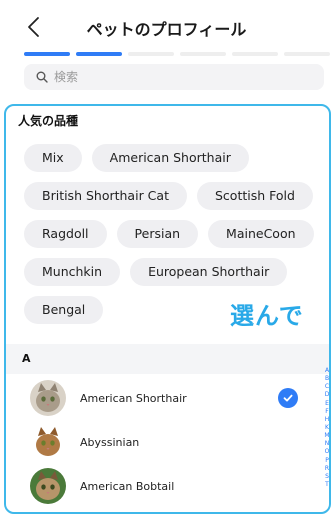 This screenshot has height=518, width=333. Describe the element at coordinates (170, 158) in the screenshot. I see `breed-chip: American Shorthair` at that location.